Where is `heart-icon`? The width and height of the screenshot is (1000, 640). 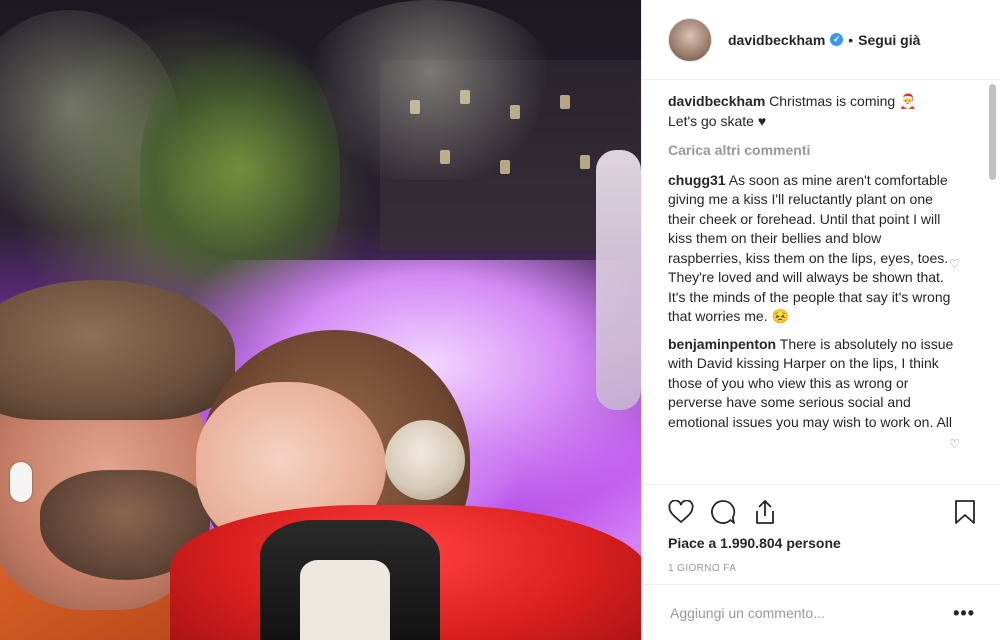 heart-icon is located at coordinates (681, 512).